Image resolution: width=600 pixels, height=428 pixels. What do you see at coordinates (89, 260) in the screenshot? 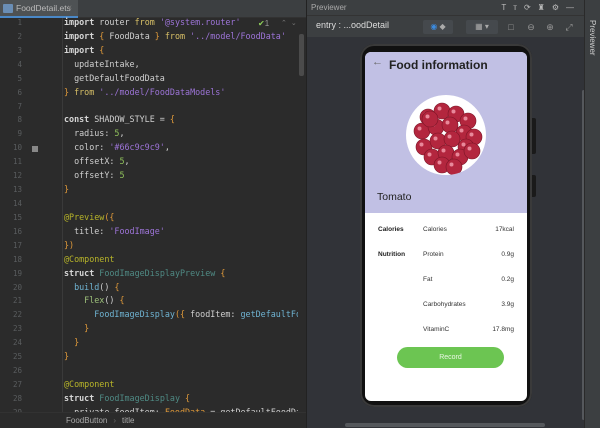
I see `code-text: @Component` at bounding box center [89, 260].